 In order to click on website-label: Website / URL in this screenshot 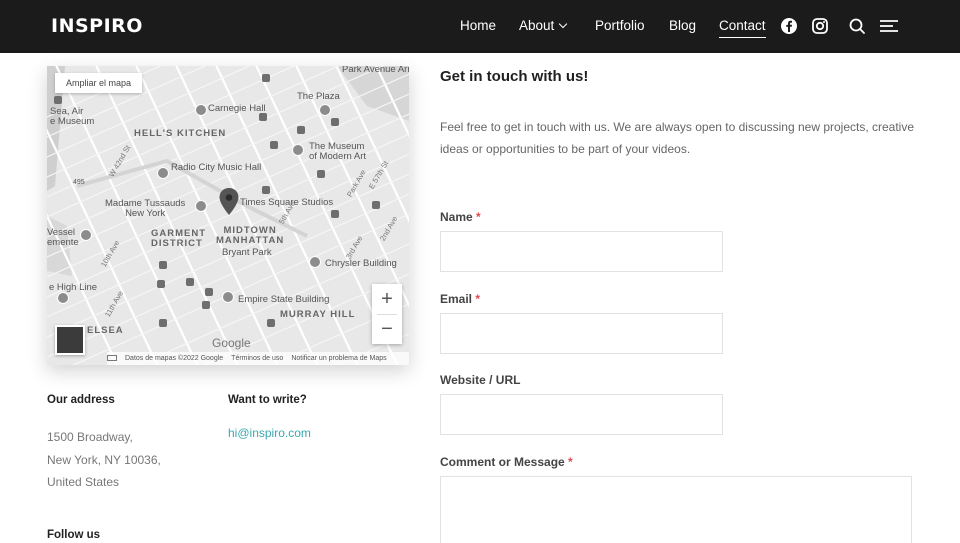, I will do `click(480, 380)`.